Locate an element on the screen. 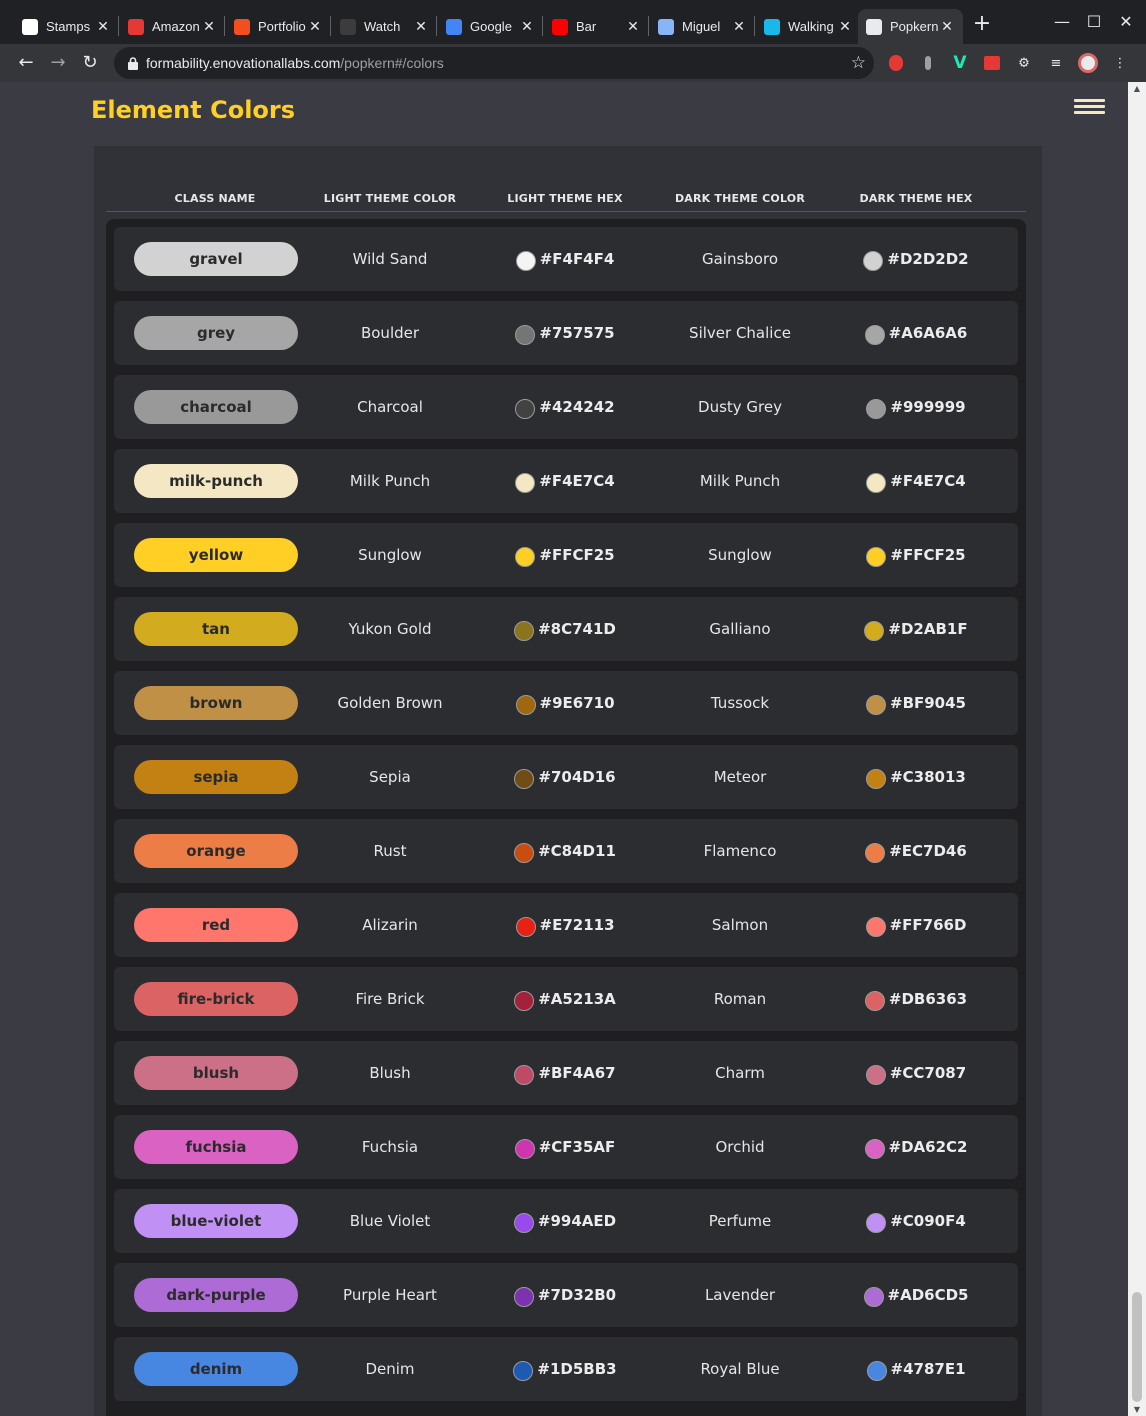 The width and height of the screenshot is (1146, 1416). vertical-scrollbar: ▲ ▼ is located at coordinates (1137, 749).